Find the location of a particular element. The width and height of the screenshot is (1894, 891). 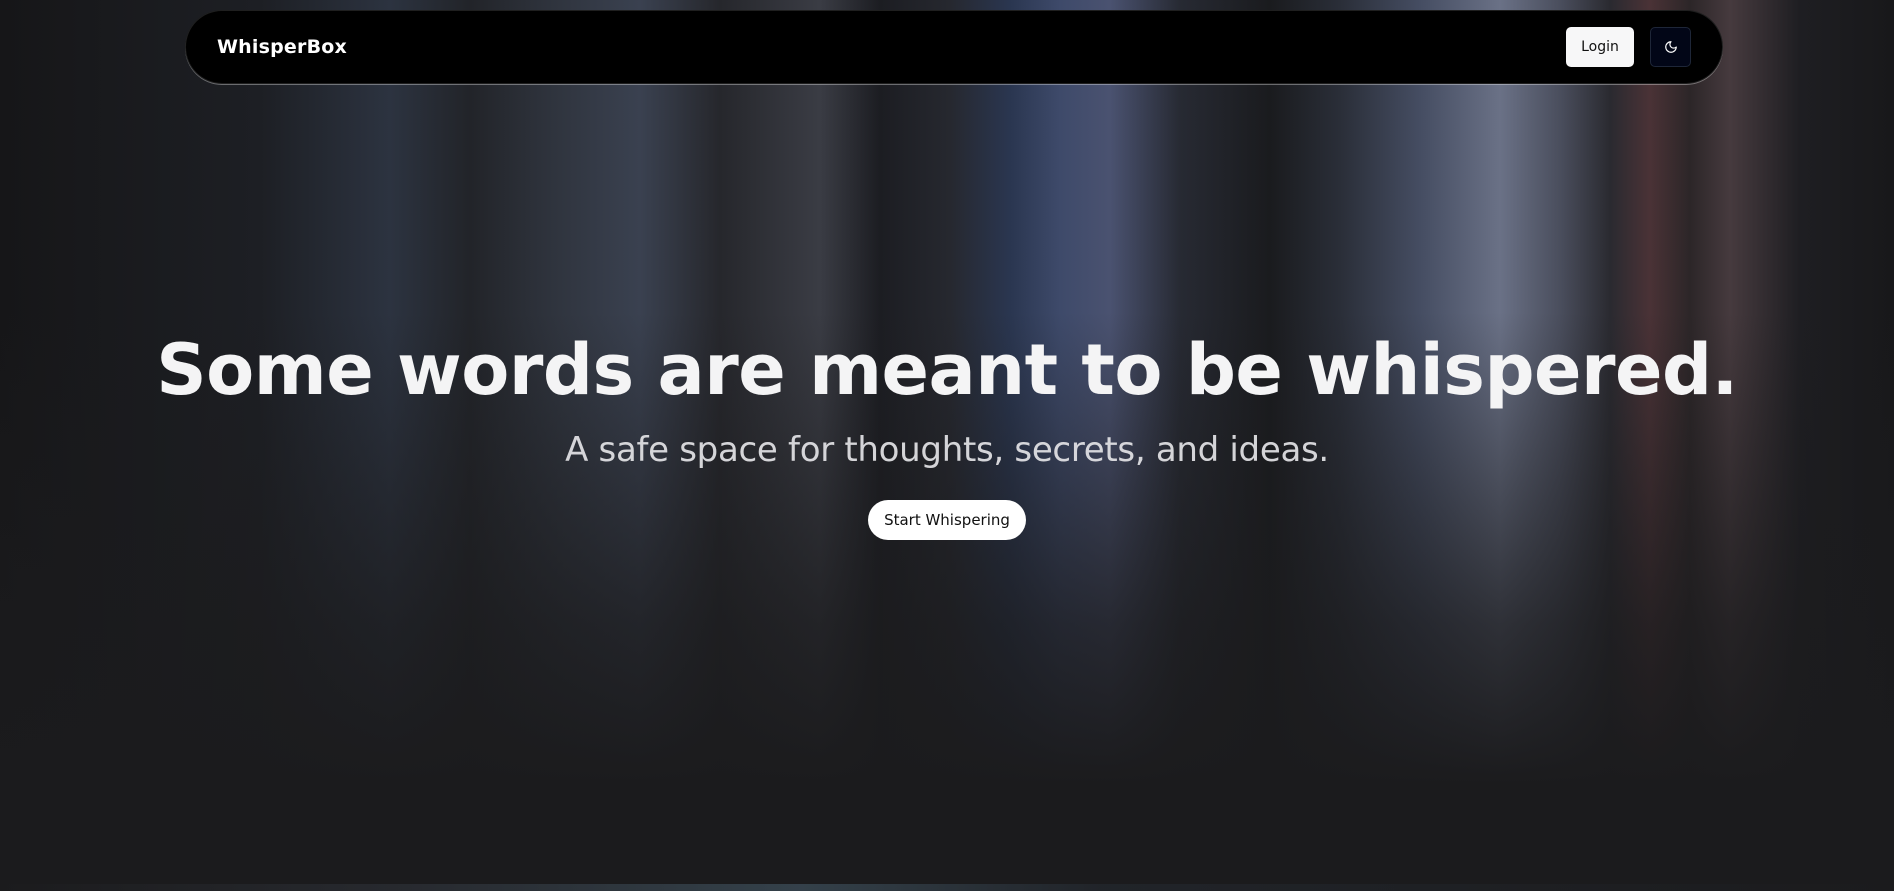

navbar: WhisperBox Login is located at coordinates (954, 47).